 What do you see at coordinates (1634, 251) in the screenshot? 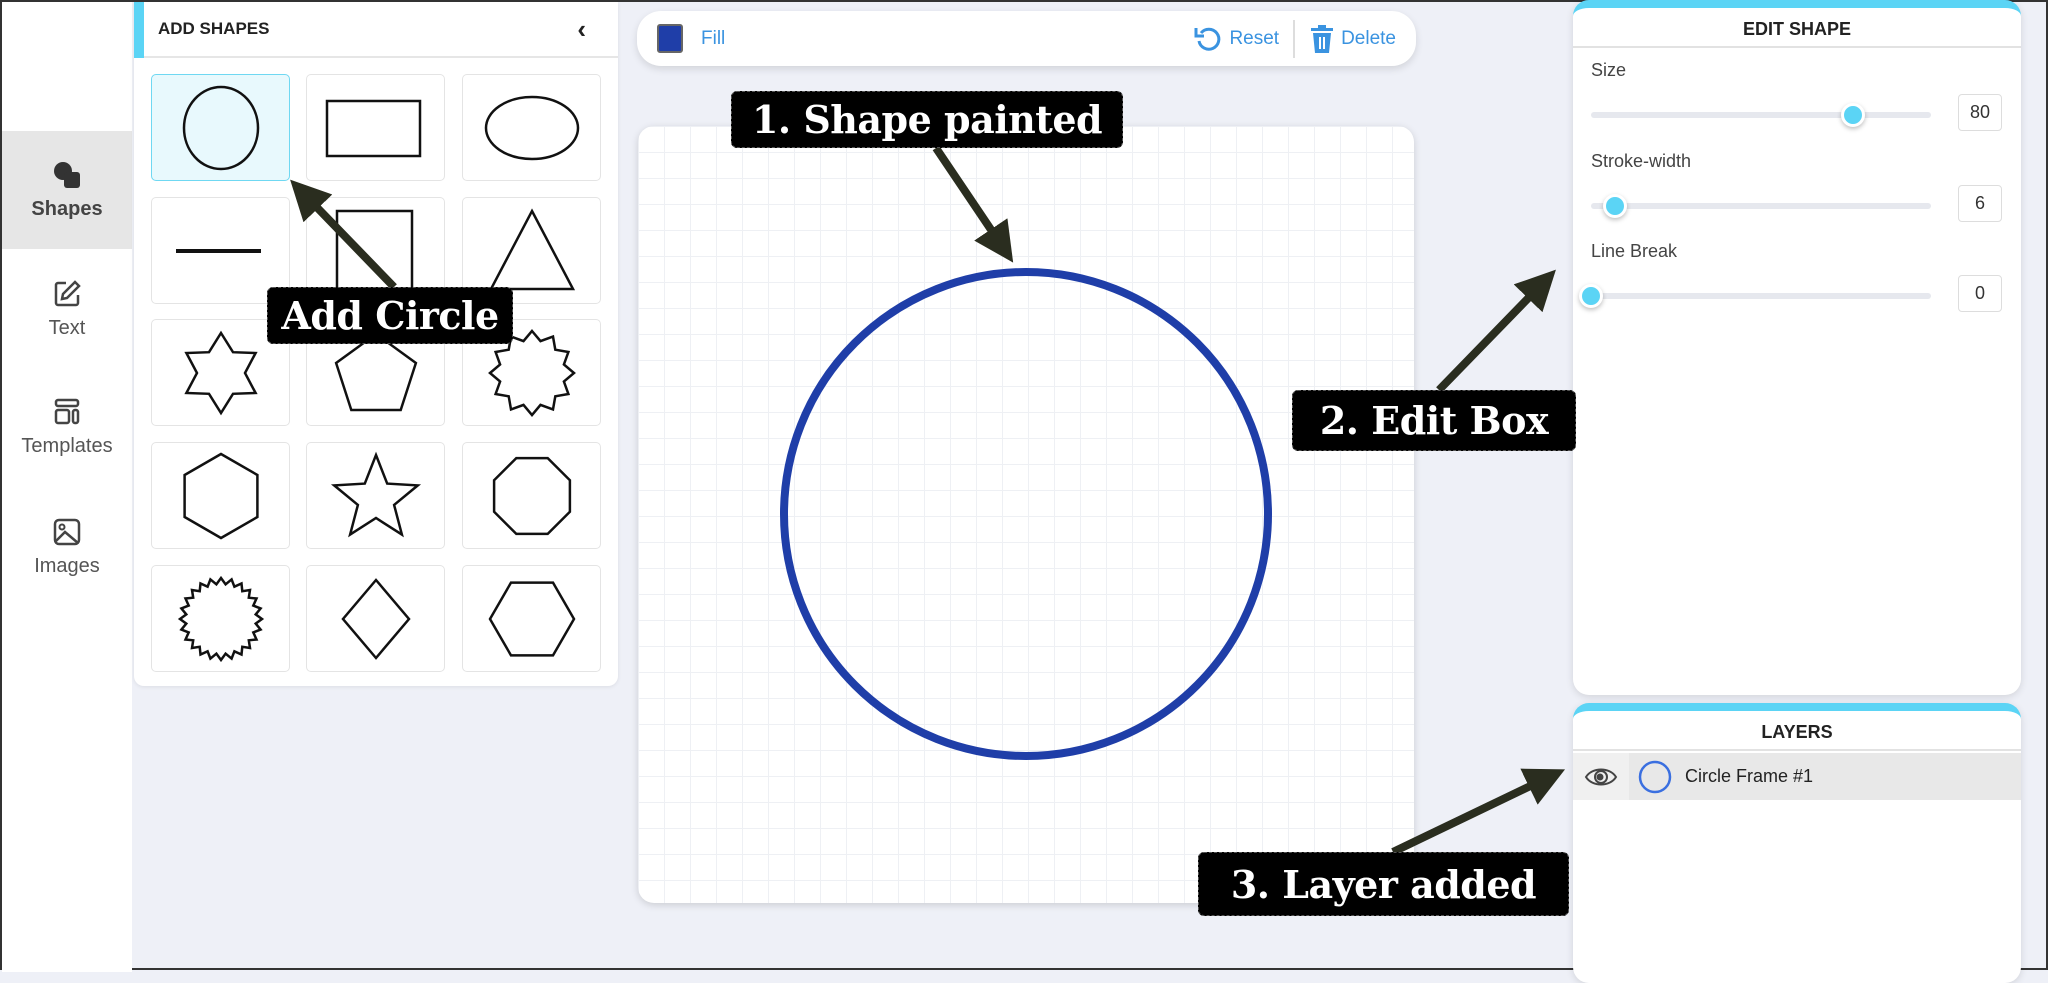
I see `line-break-label: Line Break` at bounding box center [1634, 251].